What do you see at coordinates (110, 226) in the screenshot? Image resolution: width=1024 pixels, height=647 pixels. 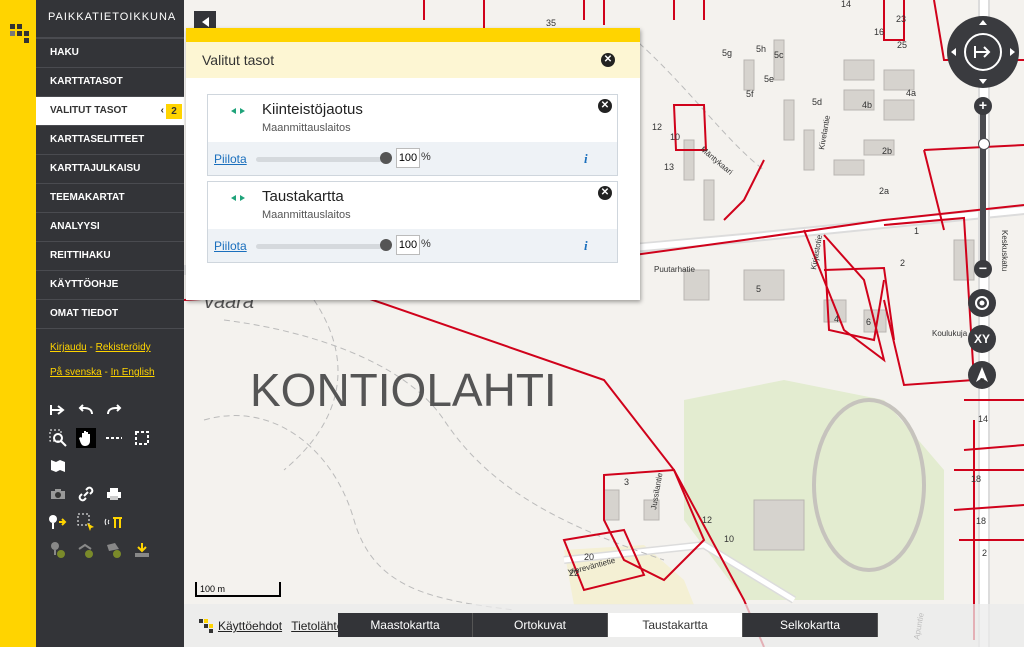 I see `nav-item-analyysi: ANALYYSI` at bounding box center [110, 226].